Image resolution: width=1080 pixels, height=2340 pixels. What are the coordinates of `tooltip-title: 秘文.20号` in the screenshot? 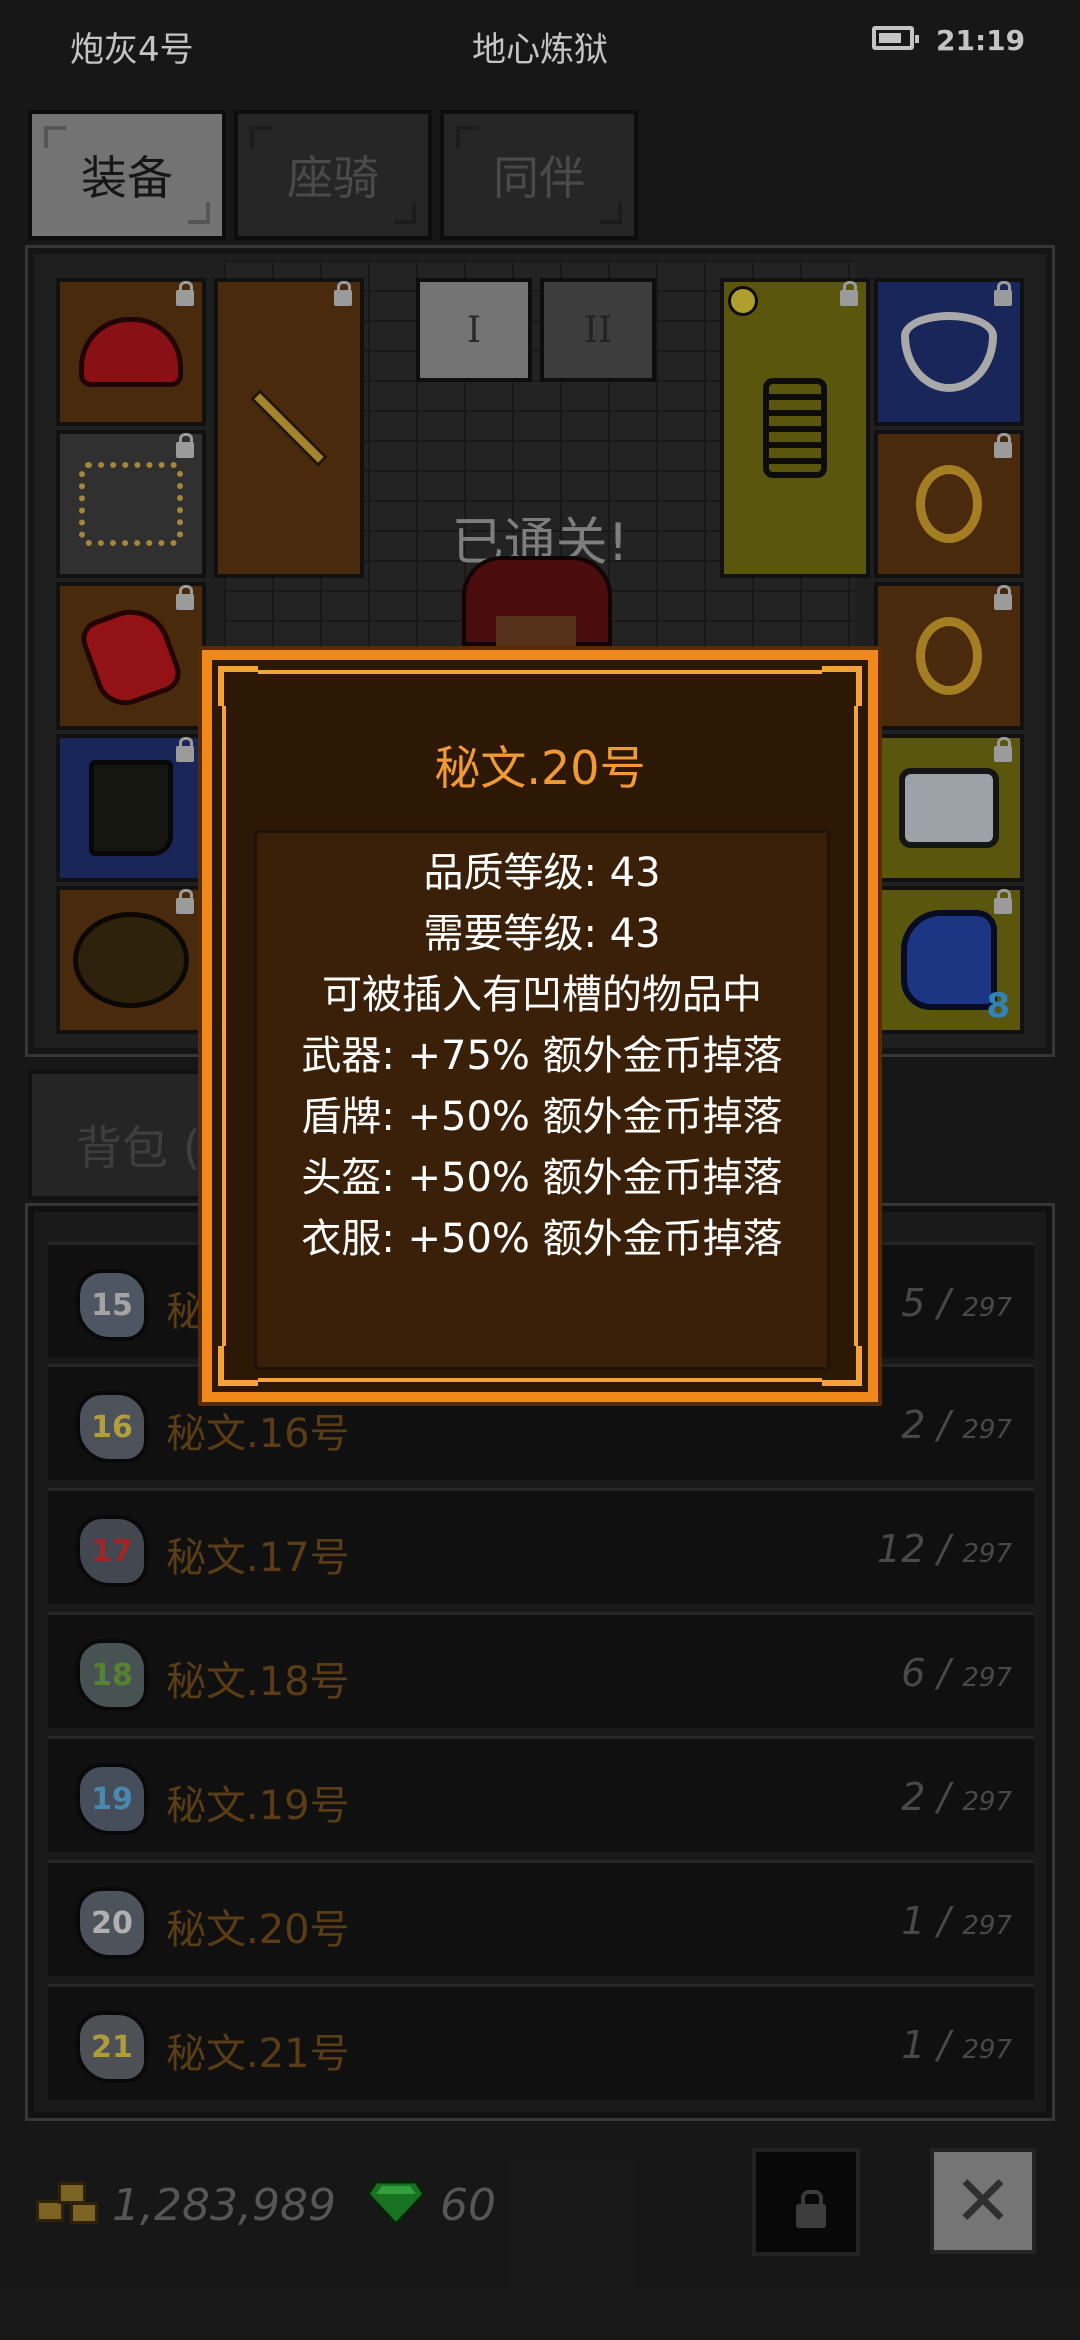 It's located at (540, 768).